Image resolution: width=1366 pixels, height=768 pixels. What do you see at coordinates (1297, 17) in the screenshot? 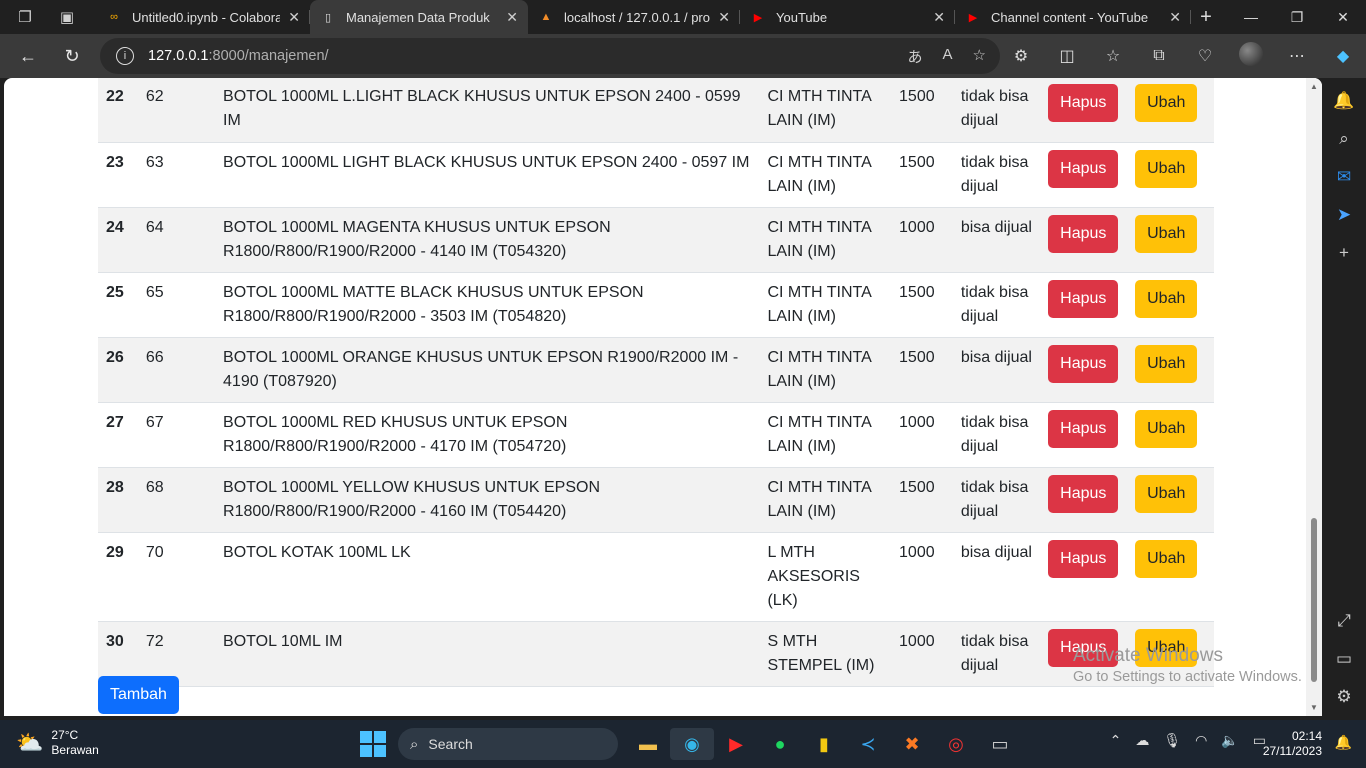
I see `restore-icon: ❐` at bounding box center [1297, 17].